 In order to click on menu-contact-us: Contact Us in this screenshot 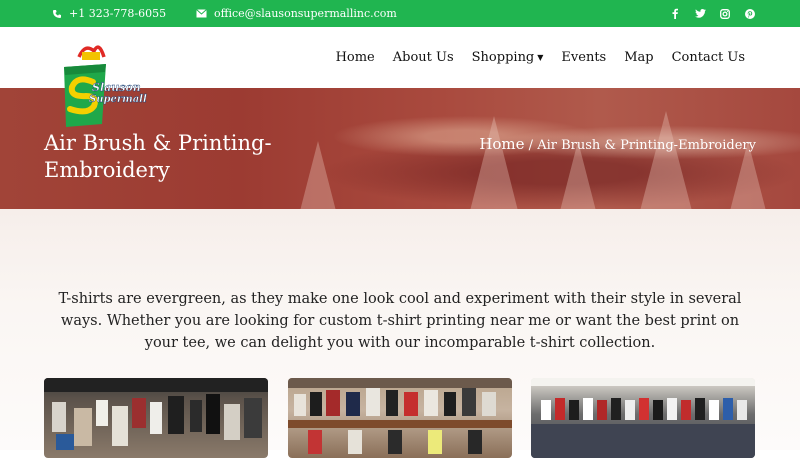, I will do `click(708, 57)`.